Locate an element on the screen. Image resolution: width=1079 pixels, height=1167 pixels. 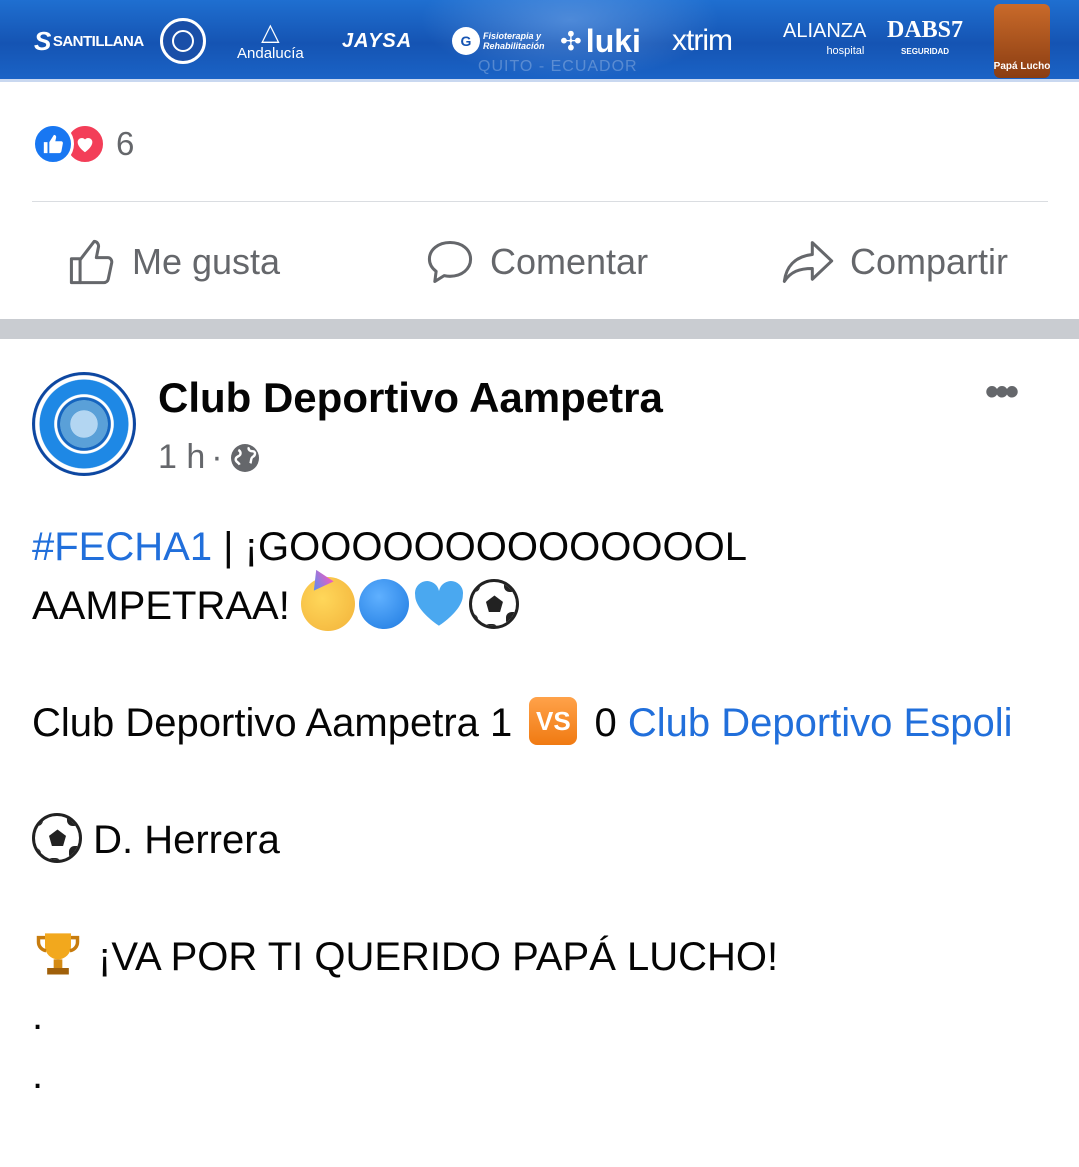
vs-emoji-icon: VS is located at coordinates (553, 721).